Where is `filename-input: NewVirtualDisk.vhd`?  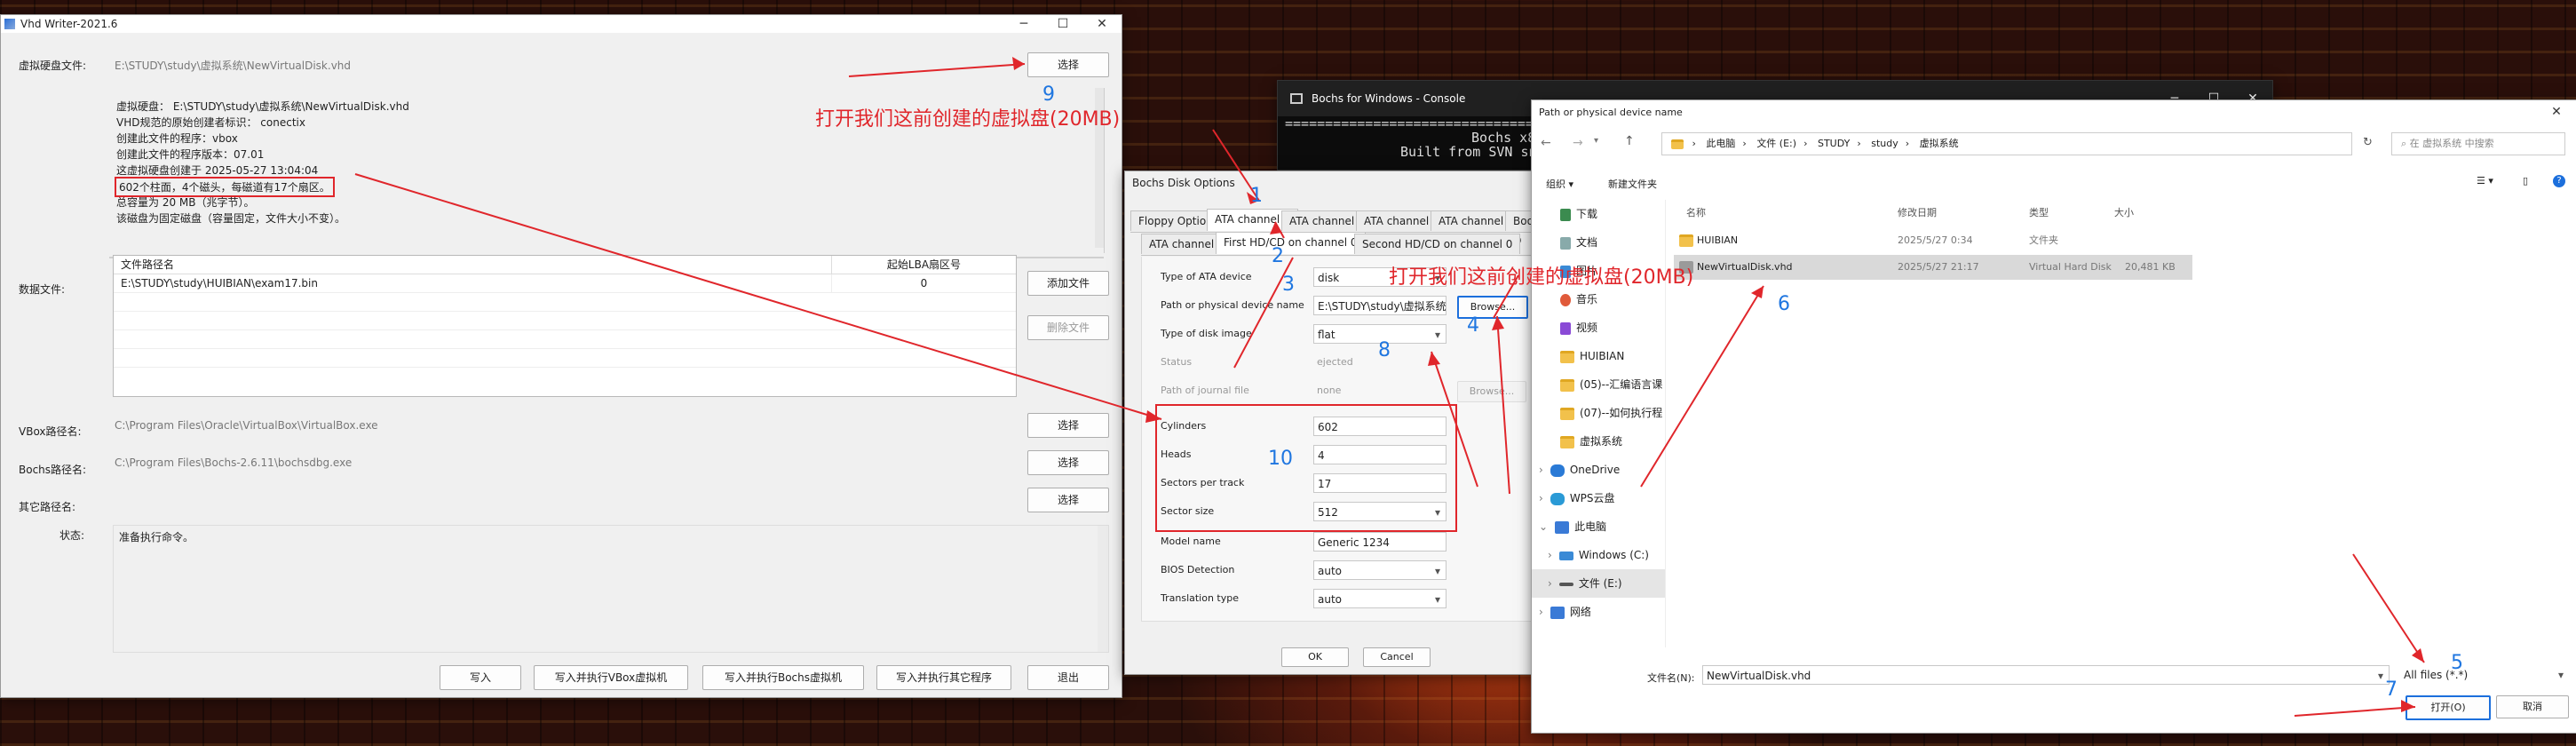
filename-input: NewVirtualDisk.vhd is located at coordinates (2046, 675).